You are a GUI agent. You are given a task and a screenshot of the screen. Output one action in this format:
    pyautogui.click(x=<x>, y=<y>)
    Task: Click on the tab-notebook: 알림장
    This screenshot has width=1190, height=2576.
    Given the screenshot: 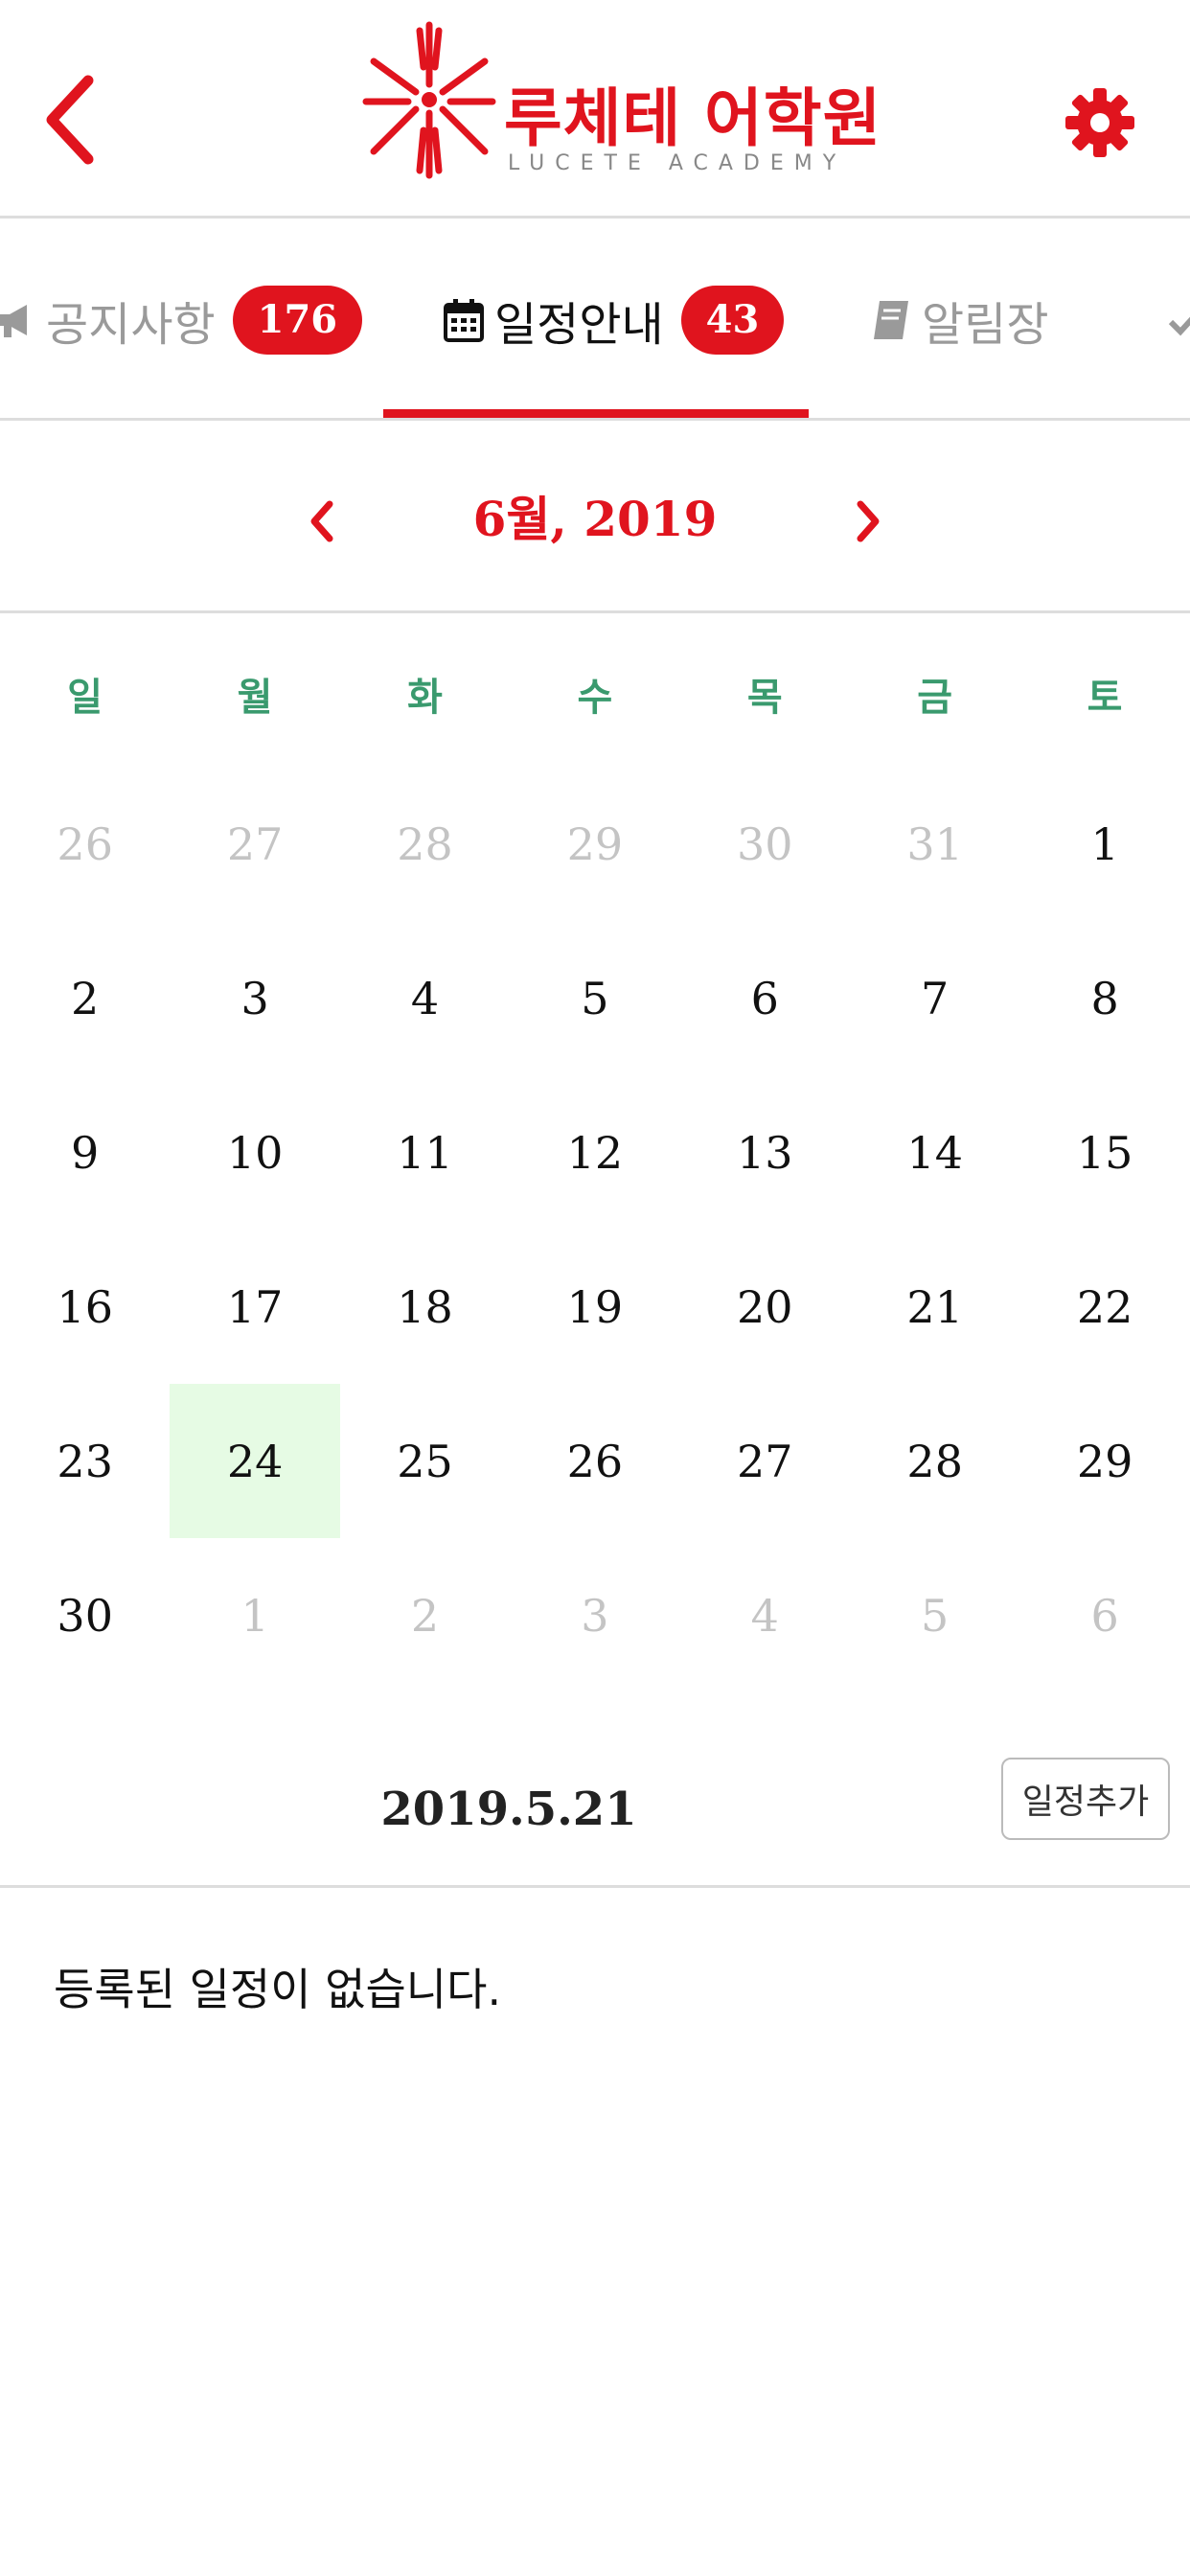 What is the action you would take?
    pyautogui.click(x=959, y=319)
    